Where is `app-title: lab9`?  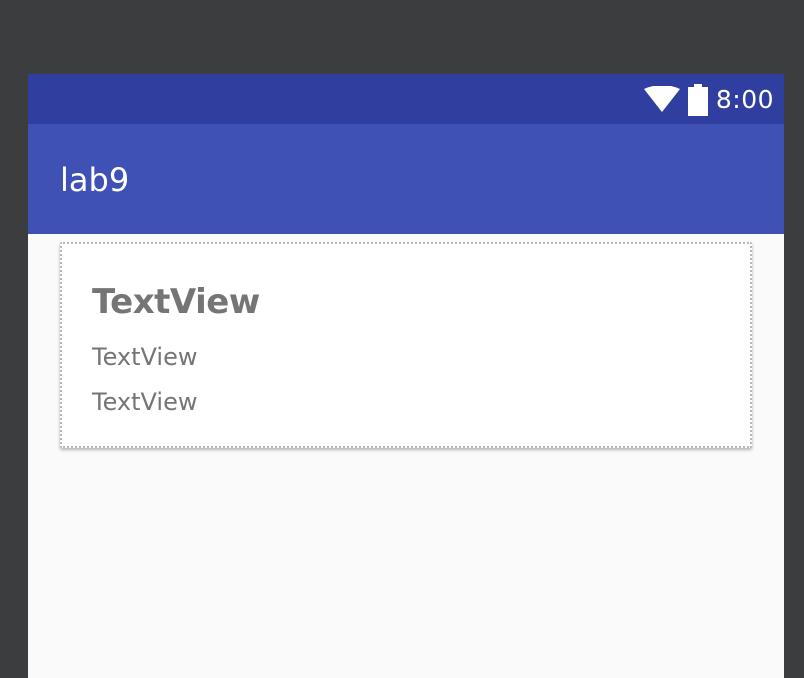 app-title: lab9 is located at coordinates (95, 180).